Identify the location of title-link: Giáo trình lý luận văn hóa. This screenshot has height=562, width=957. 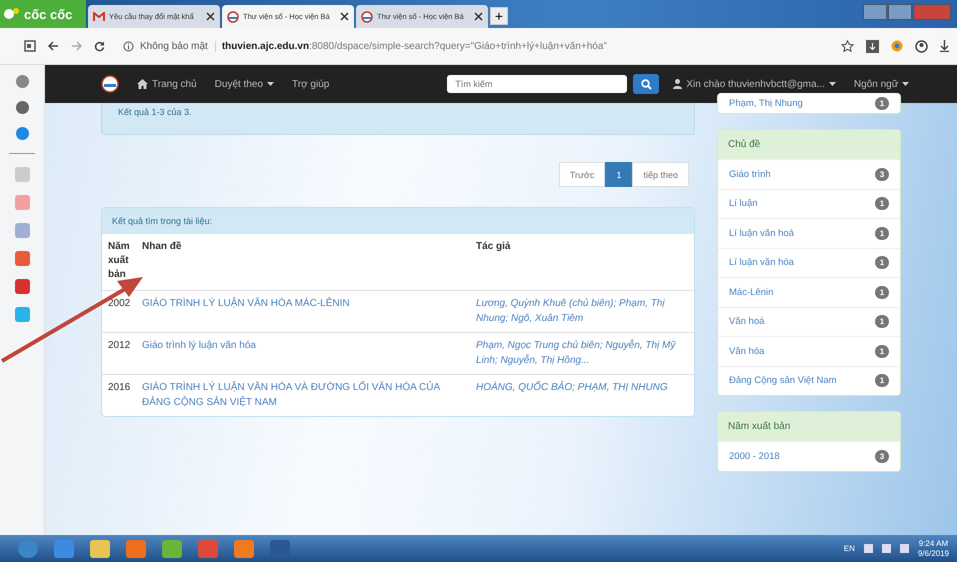
(305, 345).